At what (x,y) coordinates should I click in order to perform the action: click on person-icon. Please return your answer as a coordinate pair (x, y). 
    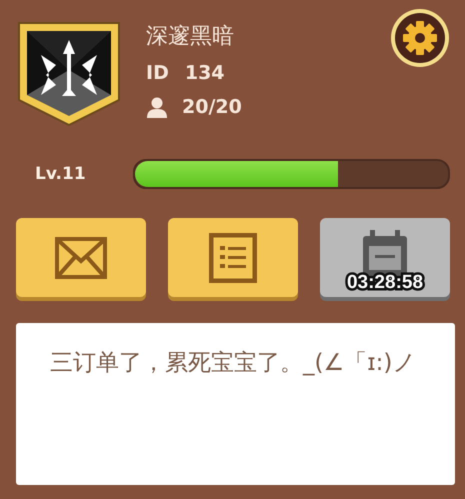
    Looking at the image, I should click on (157, 107).